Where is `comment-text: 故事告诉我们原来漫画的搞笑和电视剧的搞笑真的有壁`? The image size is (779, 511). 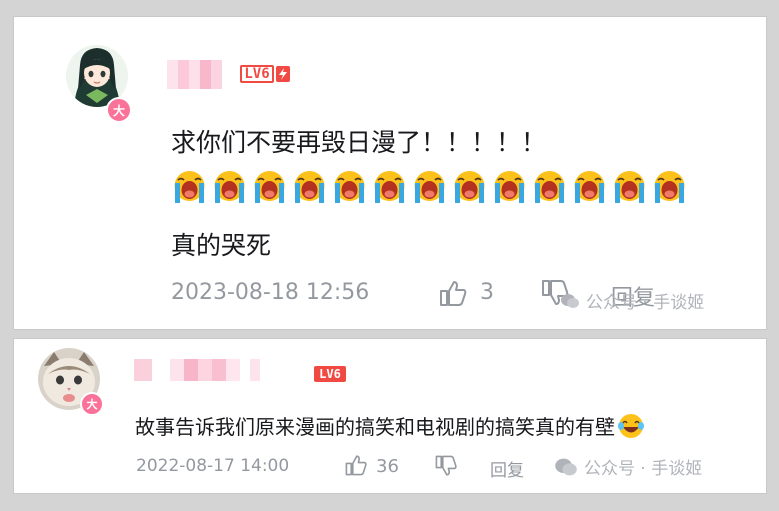 comment-text: 故事告诉我们原来漫画的搞笑和电视剧的搞笑真的有壁 is located at coordinates (390, 425).